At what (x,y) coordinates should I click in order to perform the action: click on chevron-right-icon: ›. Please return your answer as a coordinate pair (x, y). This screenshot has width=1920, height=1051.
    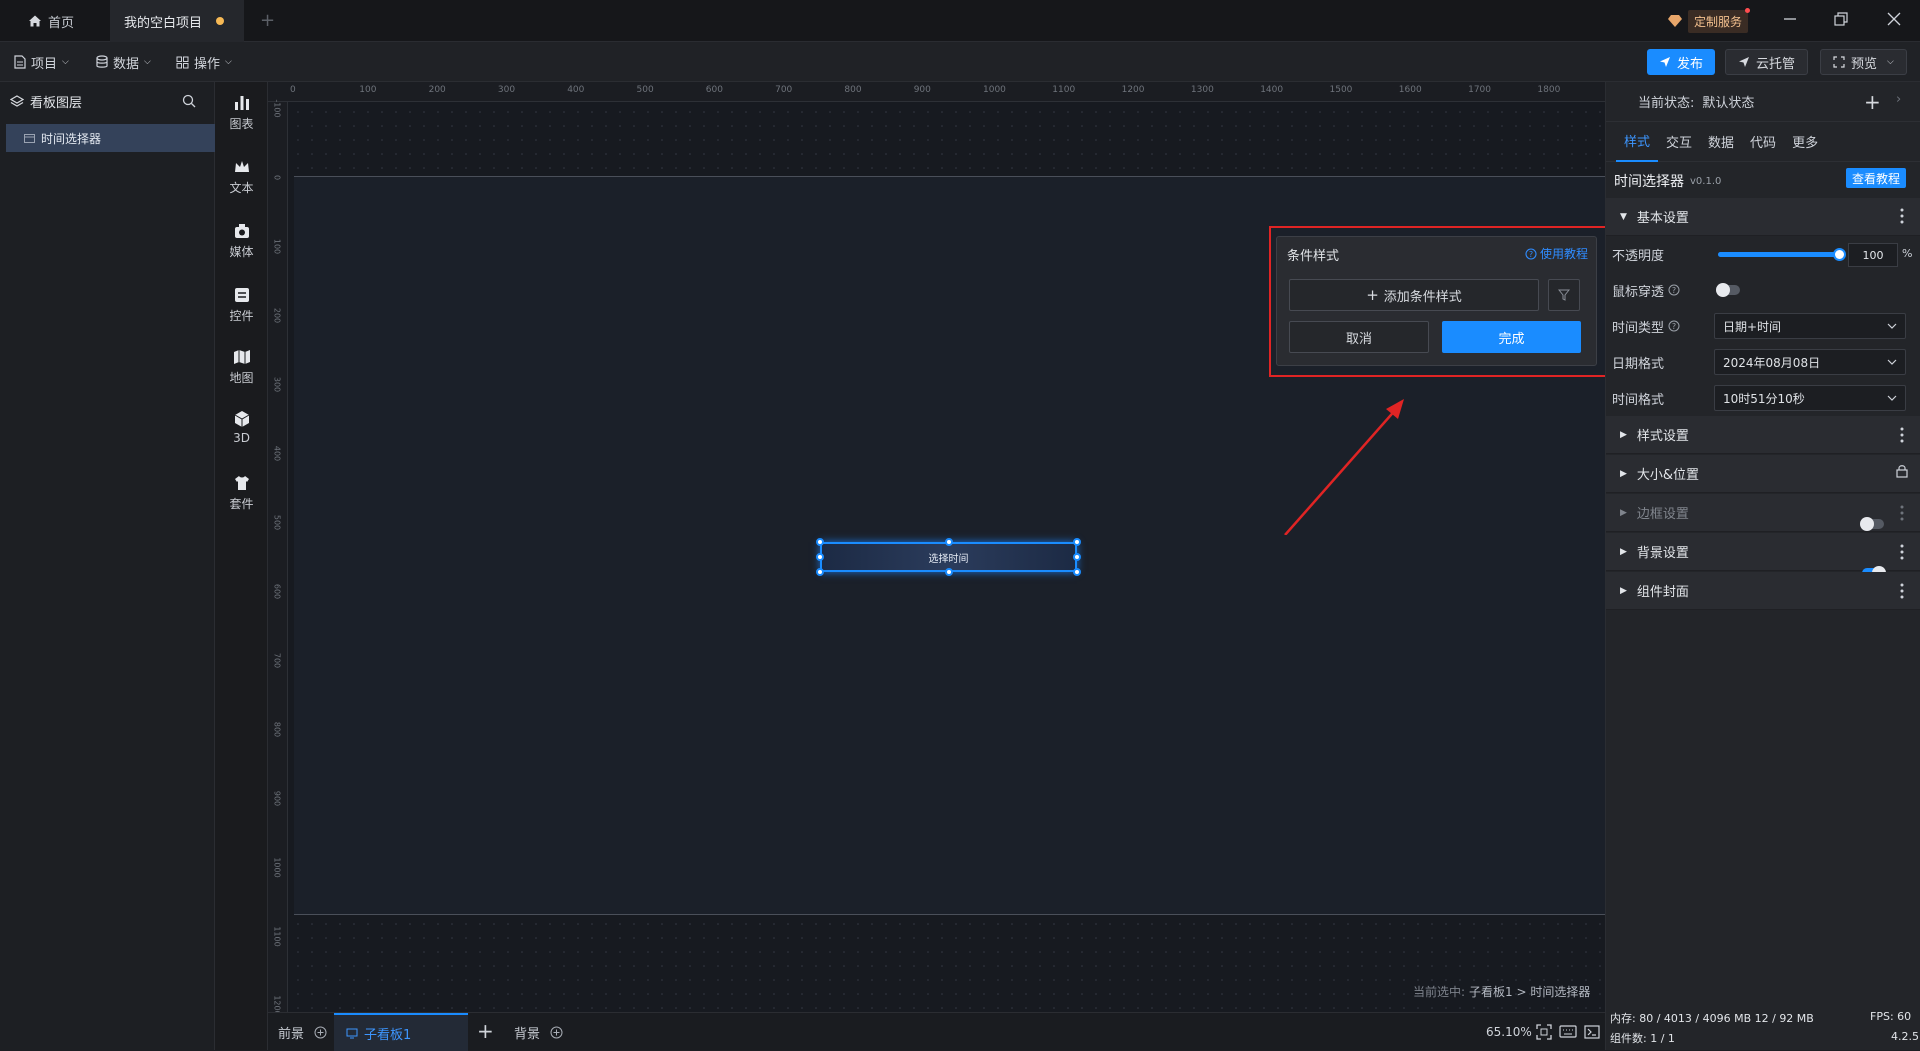
    Looking at the image, I should click on (1898, 99).